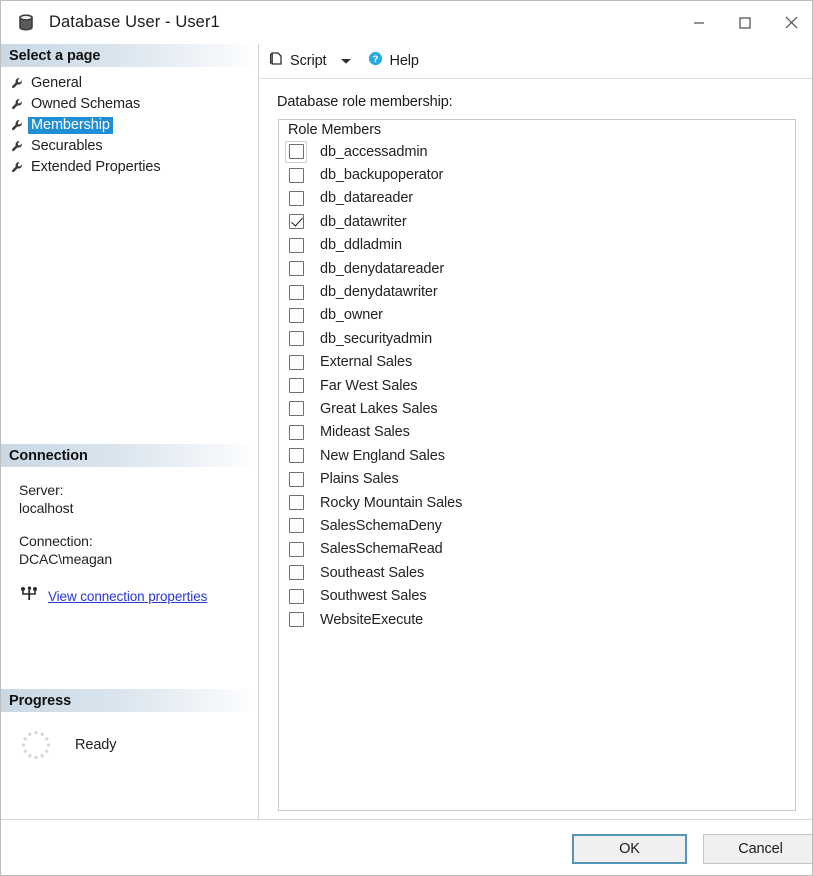 This screenshot has height=876, width=813. What do you see at coordinates (41, 490) in the screenshot?
I see `server-label: Server:` at bounding box center [41, 490].